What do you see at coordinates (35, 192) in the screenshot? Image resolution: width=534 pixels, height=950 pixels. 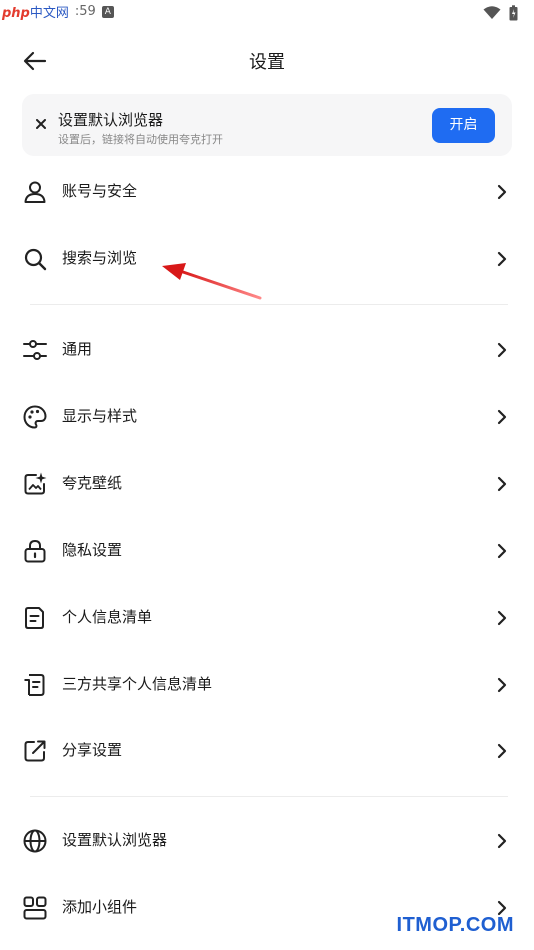 I see `user-icon` at bounding box center [35, 192].